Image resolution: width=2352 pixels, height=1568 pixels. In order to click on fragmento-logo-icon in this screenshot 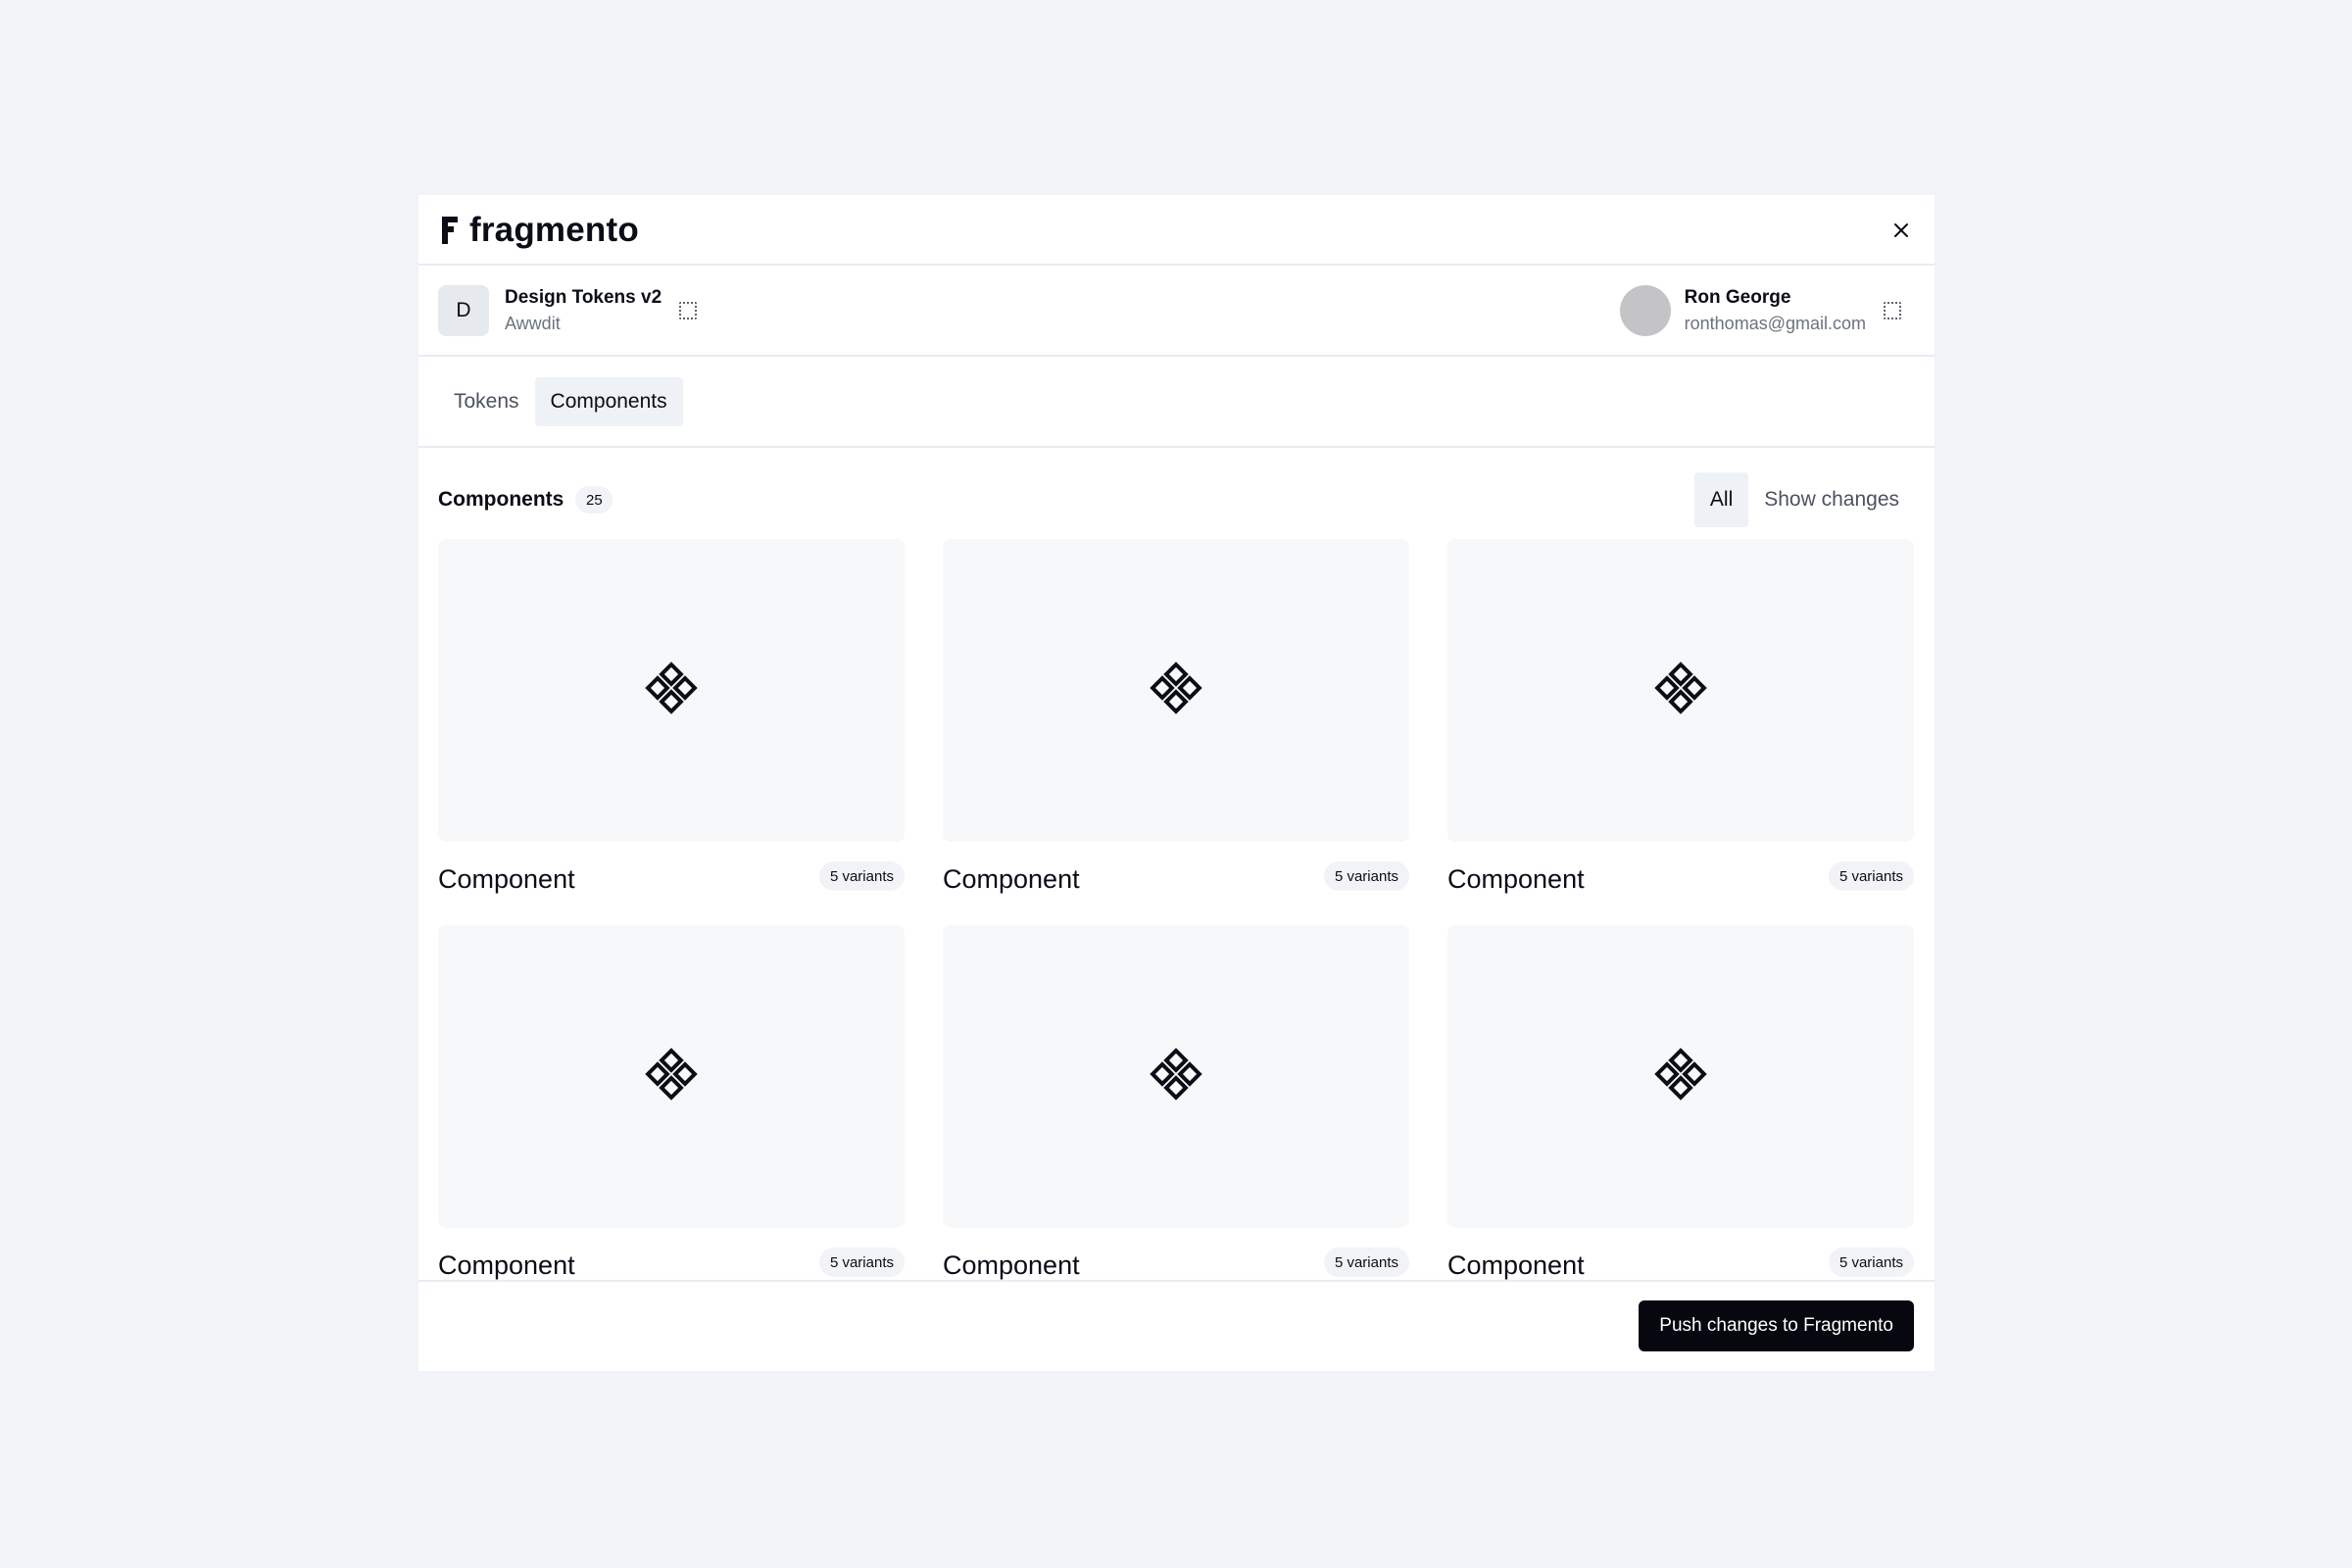, I will do `click(450, 230)`.